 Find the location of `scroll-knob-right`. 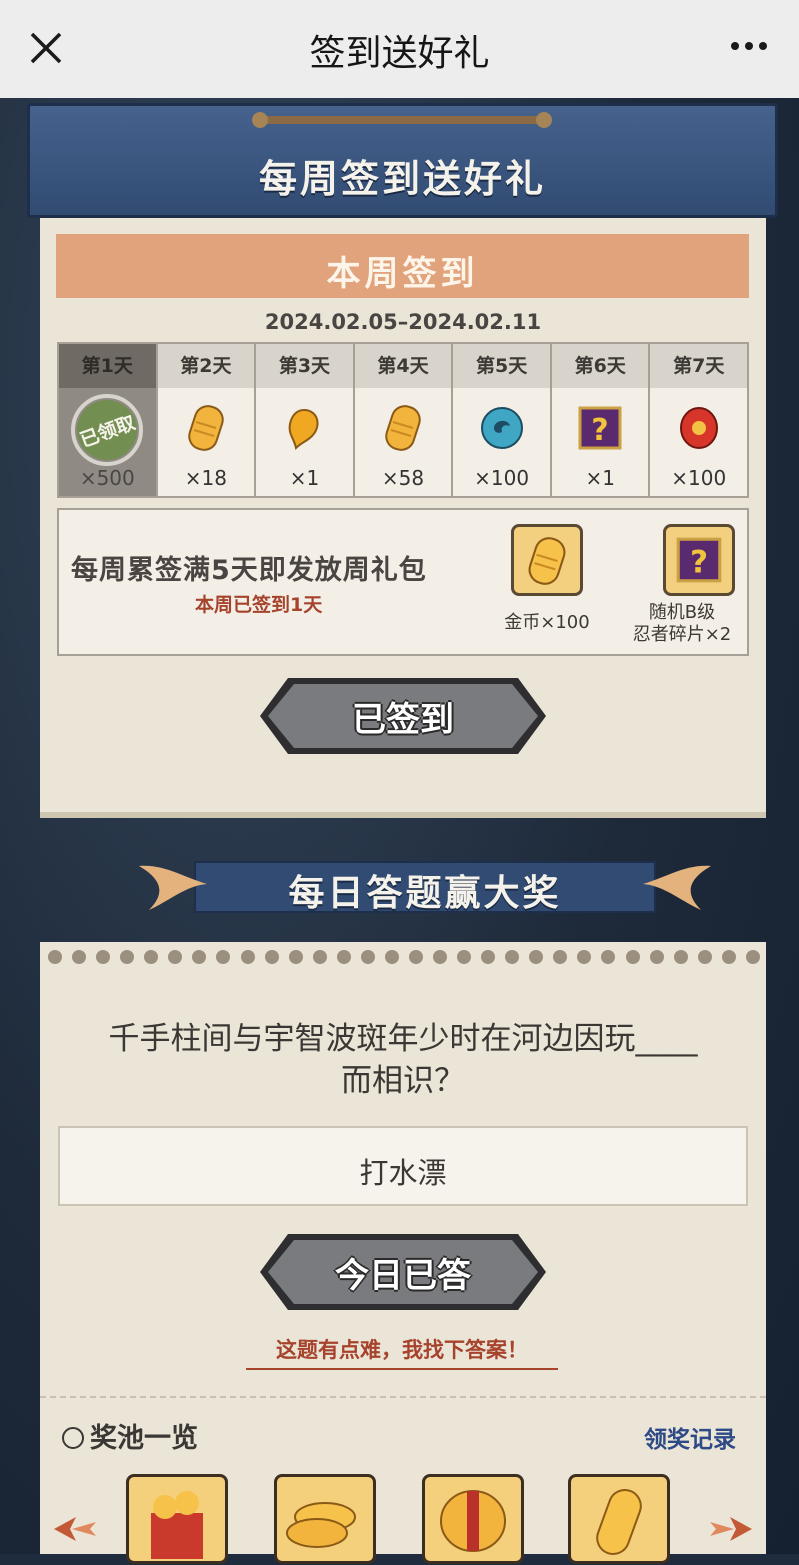

scroll-knob-right is located at coordinates (544, 120).